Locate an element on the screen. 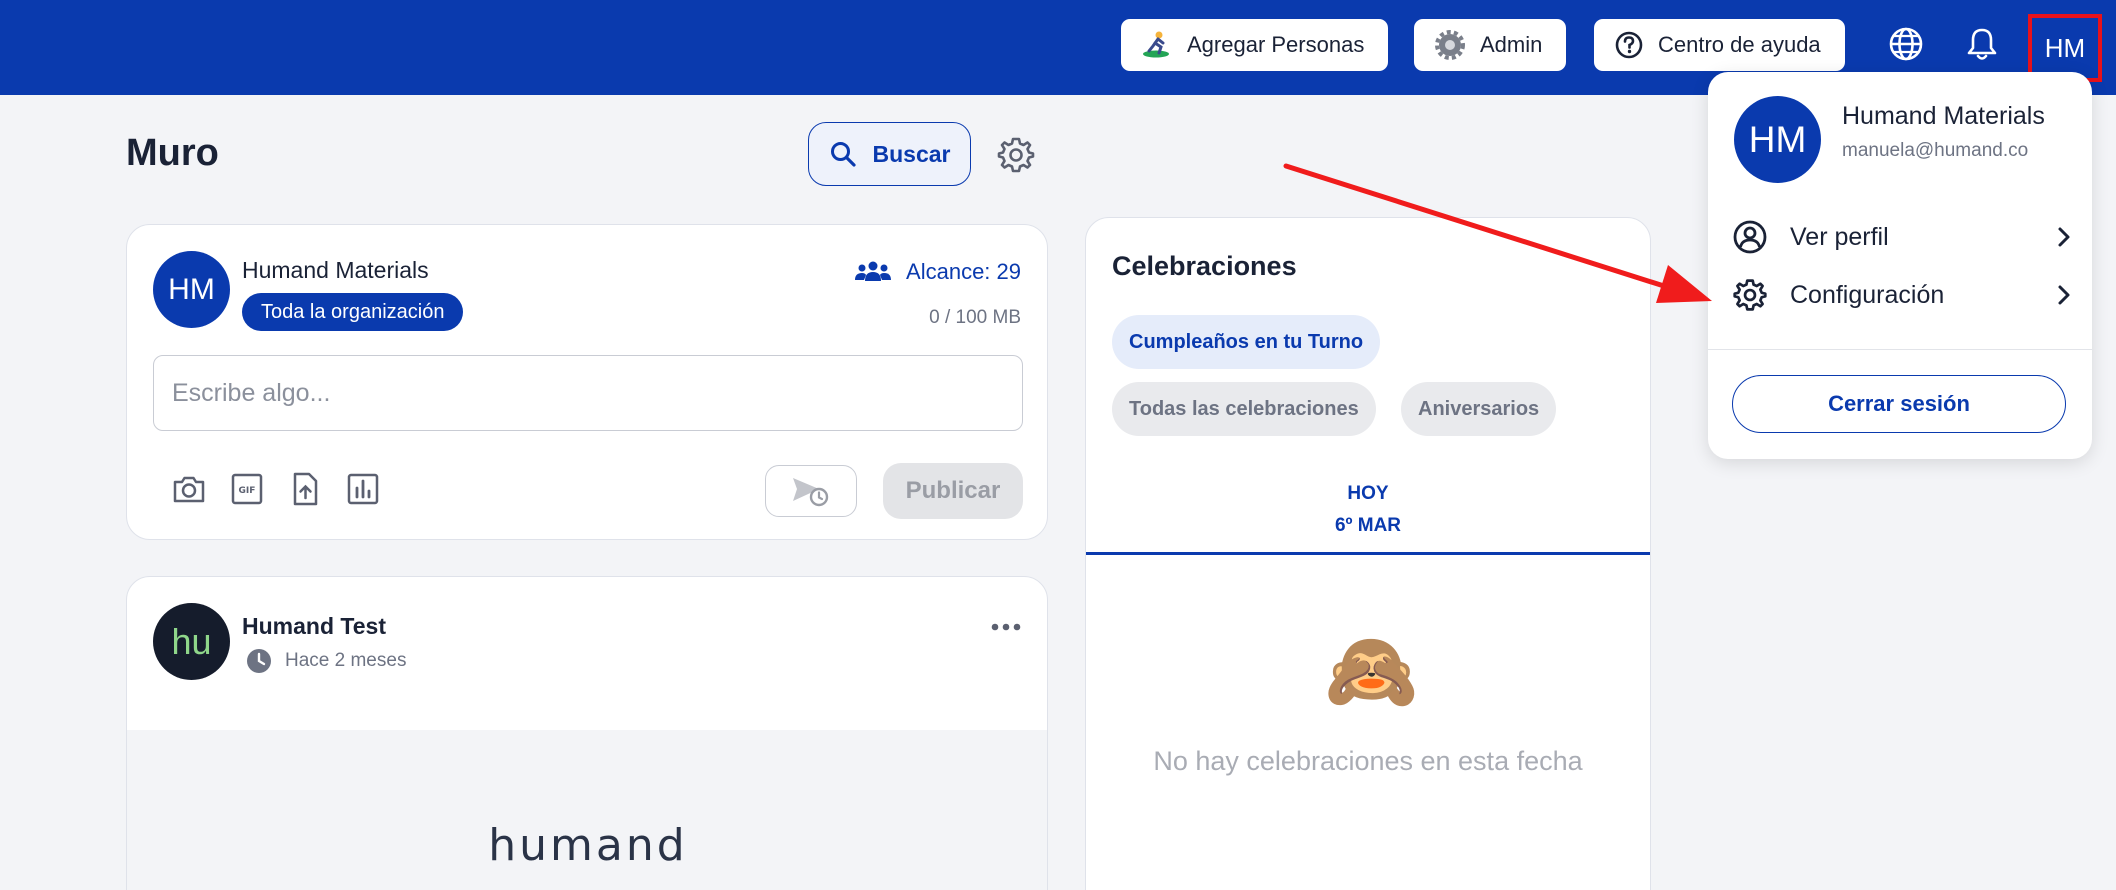  post-text-input is located at coordinates (588, 393).